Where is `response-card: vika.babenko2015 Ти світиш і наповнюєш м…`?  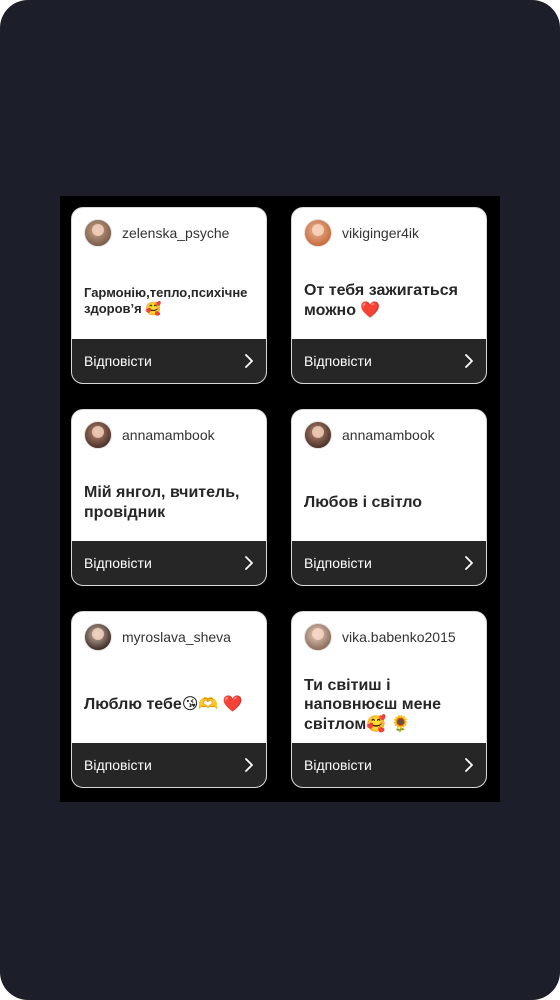
response-card: vika.babenko2015 Ти світиш і наповнюєш м… is located at coordinates (389, 699).